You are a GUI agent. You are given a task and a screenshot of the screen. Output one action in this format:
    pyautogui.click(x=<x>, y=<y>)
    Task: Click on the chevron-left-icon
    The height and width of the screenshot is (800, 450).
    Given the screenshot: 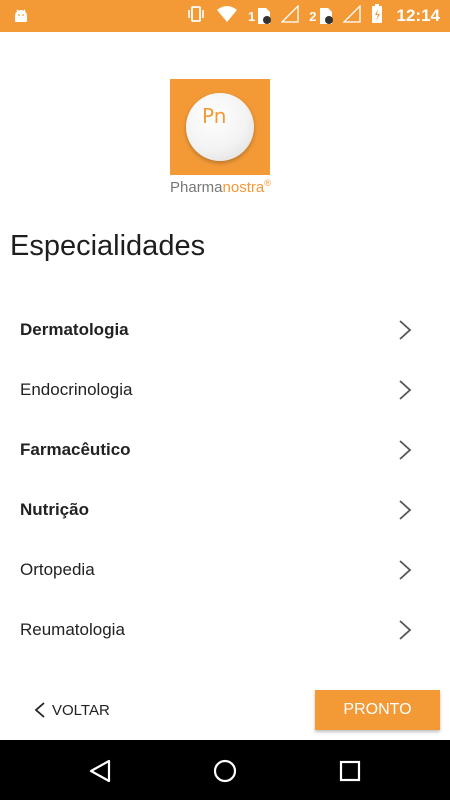 What is the action you would take?
    pyautogui.click(x=39, y=710)
    